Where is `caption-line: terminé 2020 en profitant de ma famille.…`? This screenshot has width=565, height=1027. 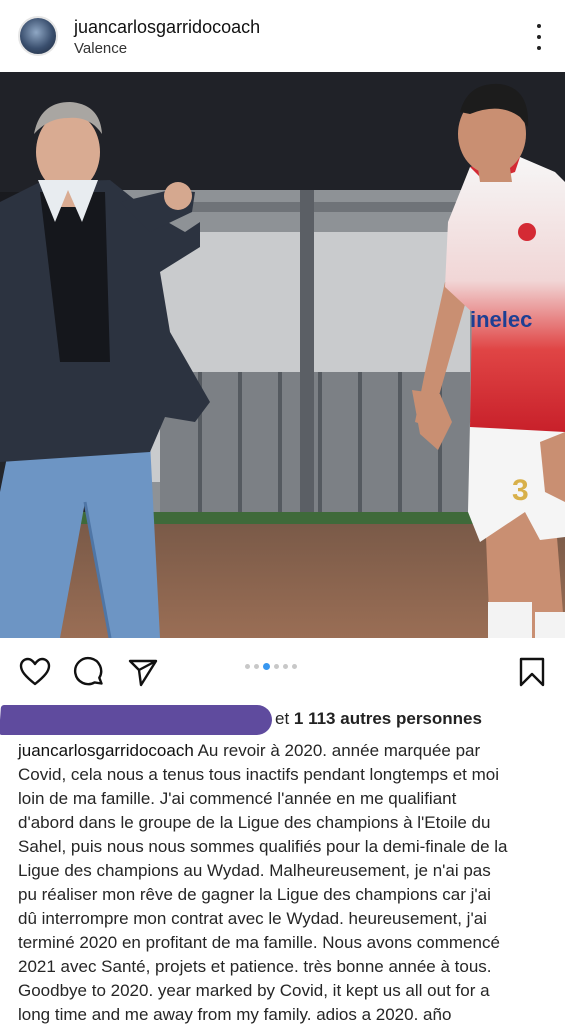
caption-line: terminé 2020 en profitant de ma famille.… is located at coordinates (259, 942).